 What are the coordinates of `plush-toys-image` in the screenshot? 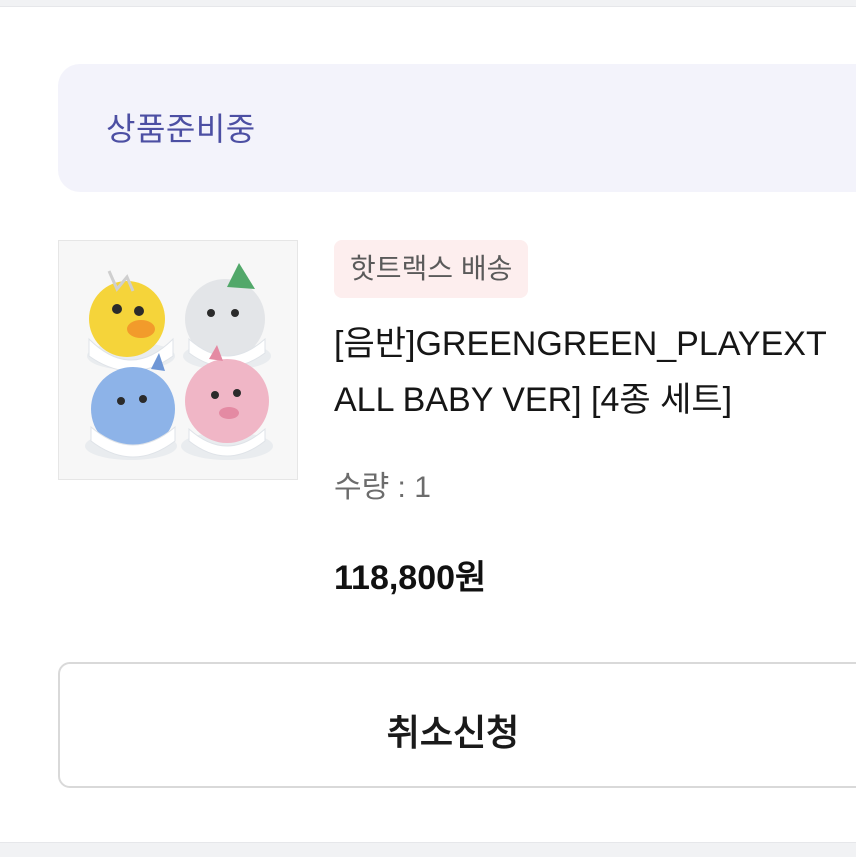 It's located at (178, 360).